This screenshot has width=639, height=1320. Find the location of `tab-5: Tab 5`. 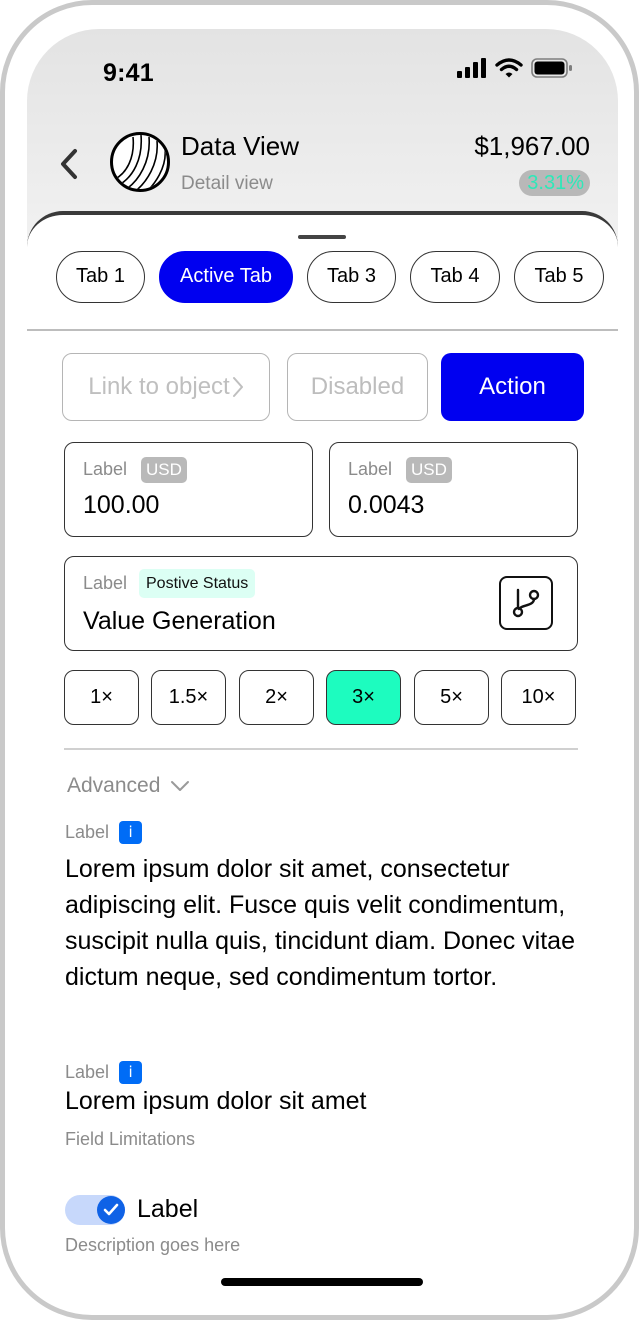

tab-5: Tab 5 is located at coordinates (559, 277).